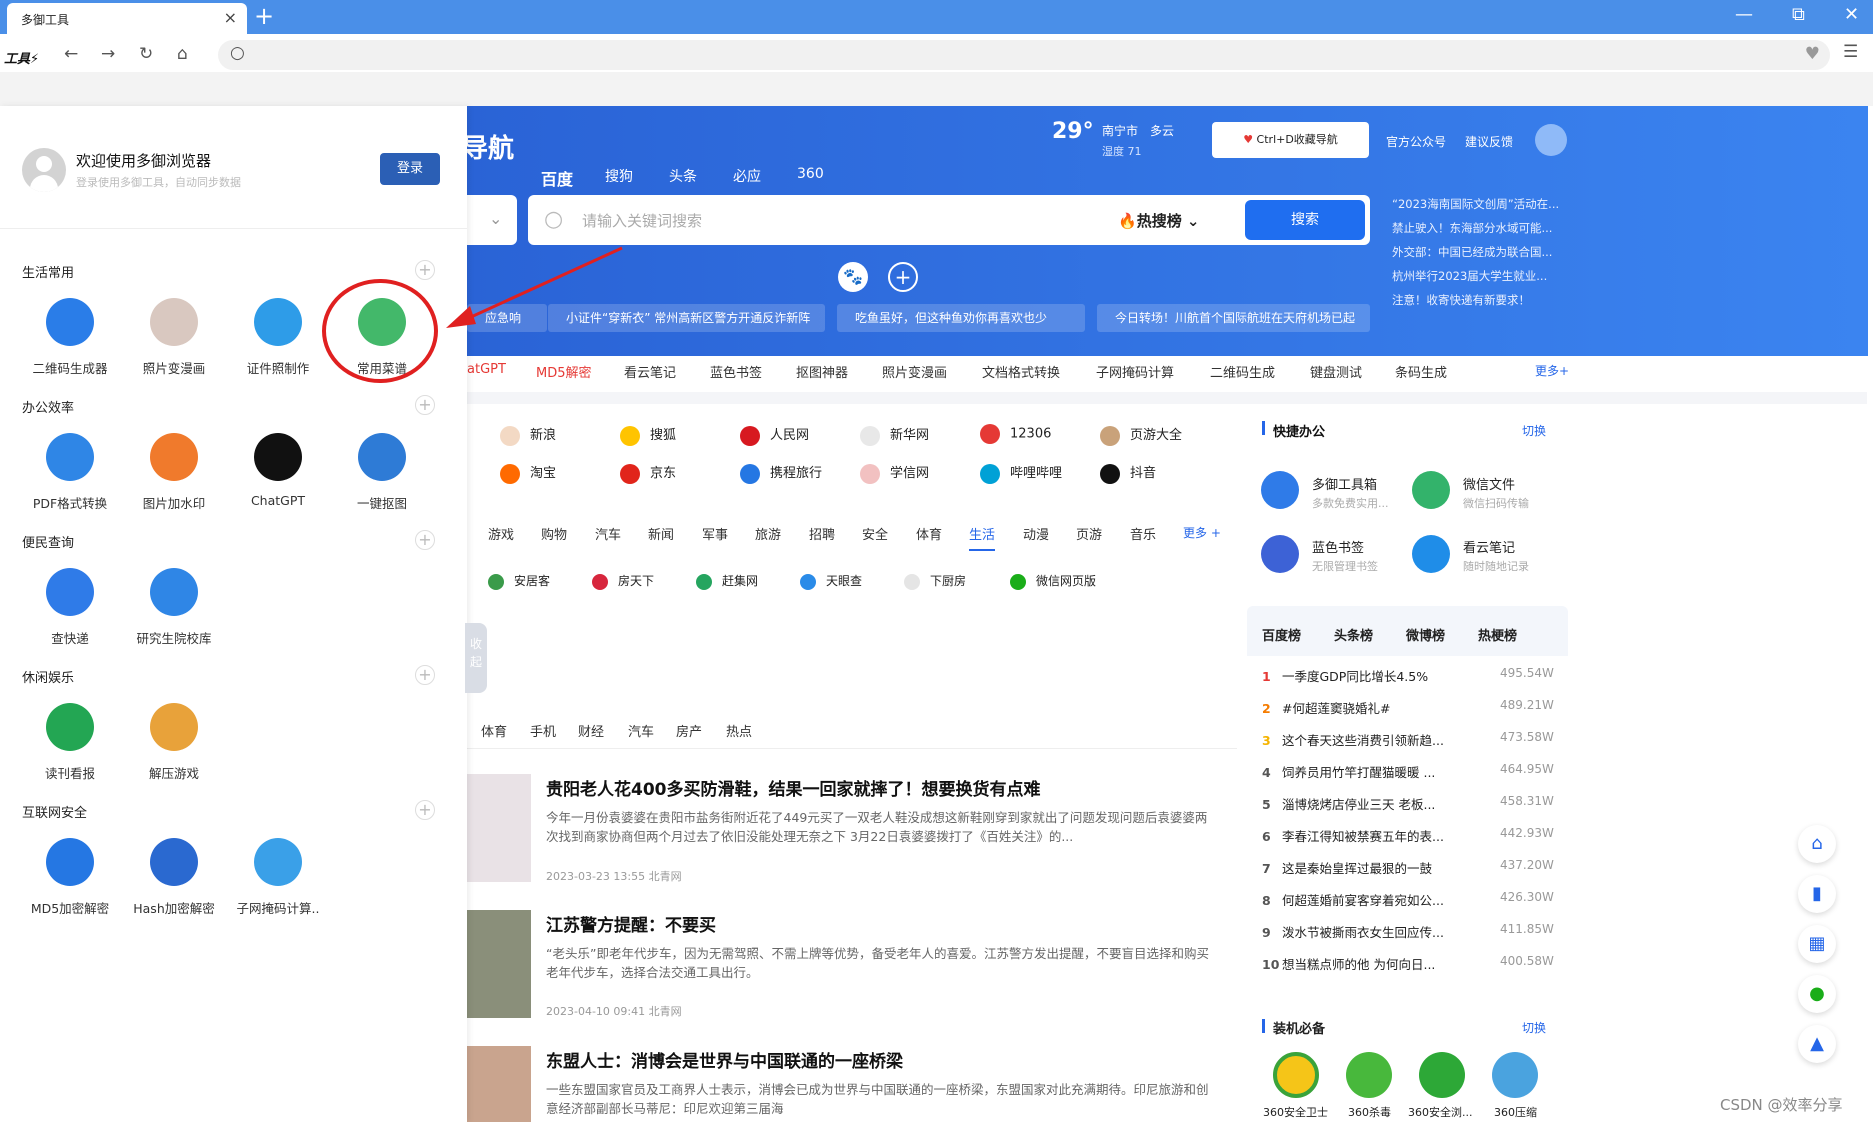 Image resolution: width=1873 pixels, height=1122 pixels. What do you see at coordinates (230, 17) in the screenshot?
I see `tab-close-icon: ×` at bounding box center [230, 17].